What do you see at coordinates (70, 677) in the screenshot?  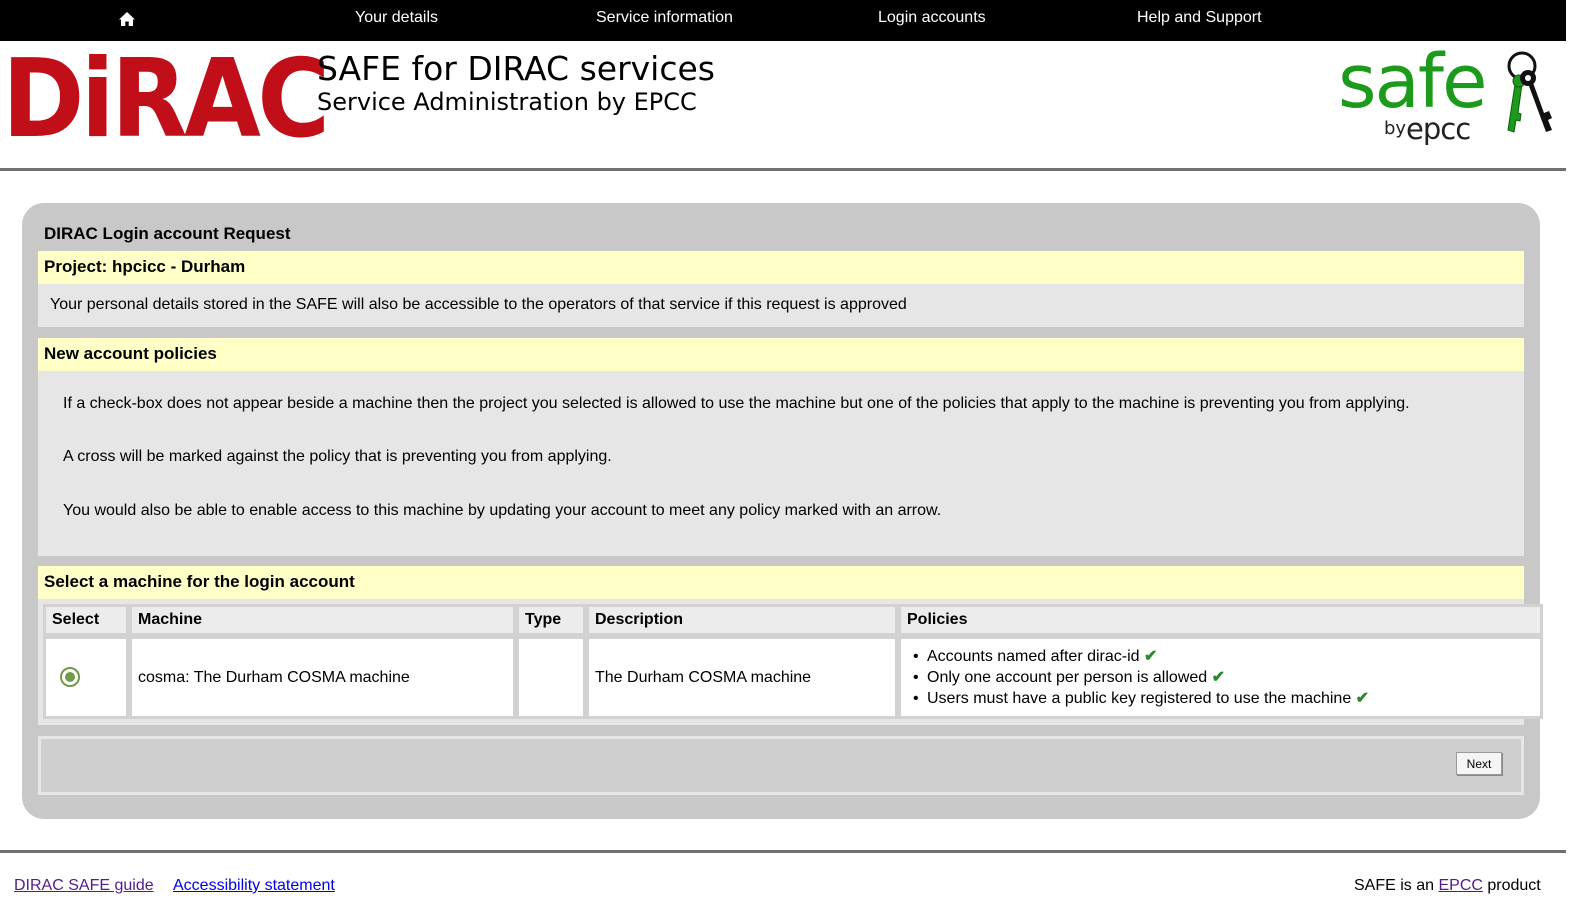 I see `machine-radio-button` at bounding box center [70, 677].